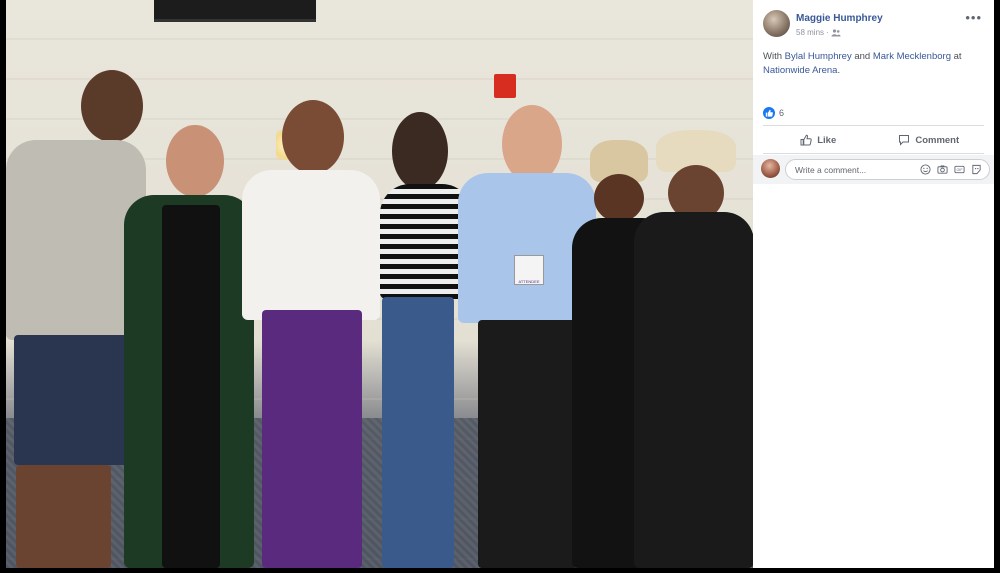 This screenshot has height=573, width=1000. Describe the element at coordinates (235, 11) in the screenshot. I see `wall-tv` at that location.